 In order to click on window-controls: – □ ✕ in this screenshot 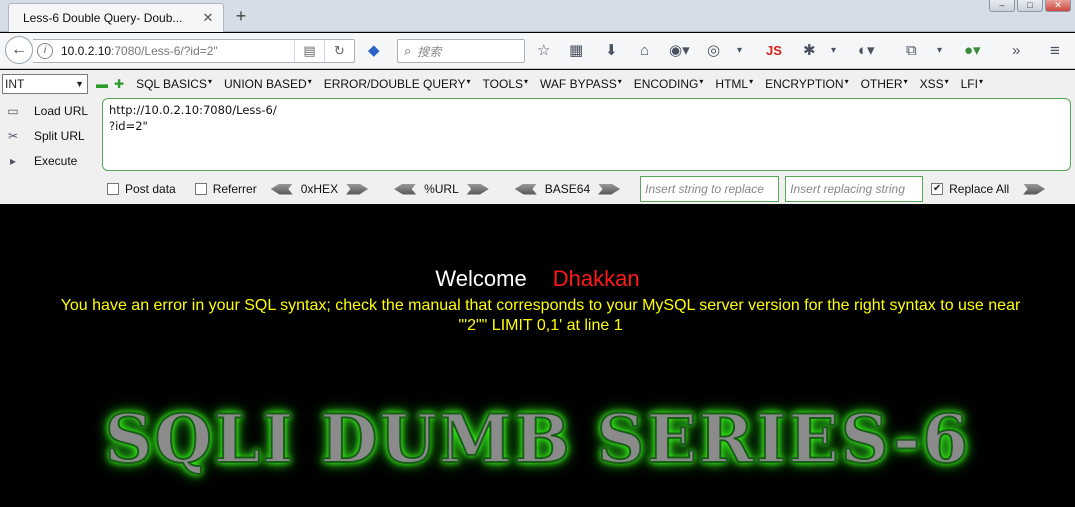, I will do `click(1030, 6)`.